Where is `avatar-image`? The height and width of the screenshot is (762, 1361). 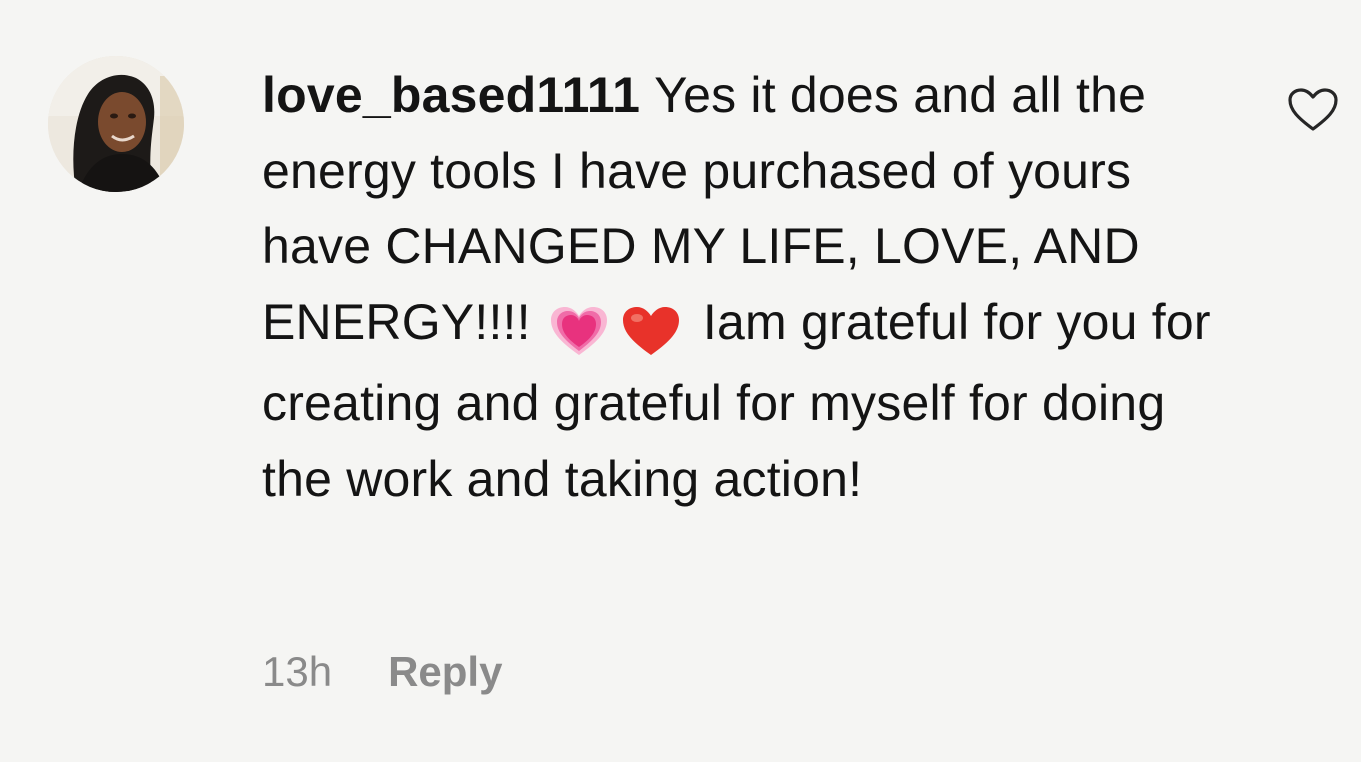 avatar-image is located at coordinates (116, 124).